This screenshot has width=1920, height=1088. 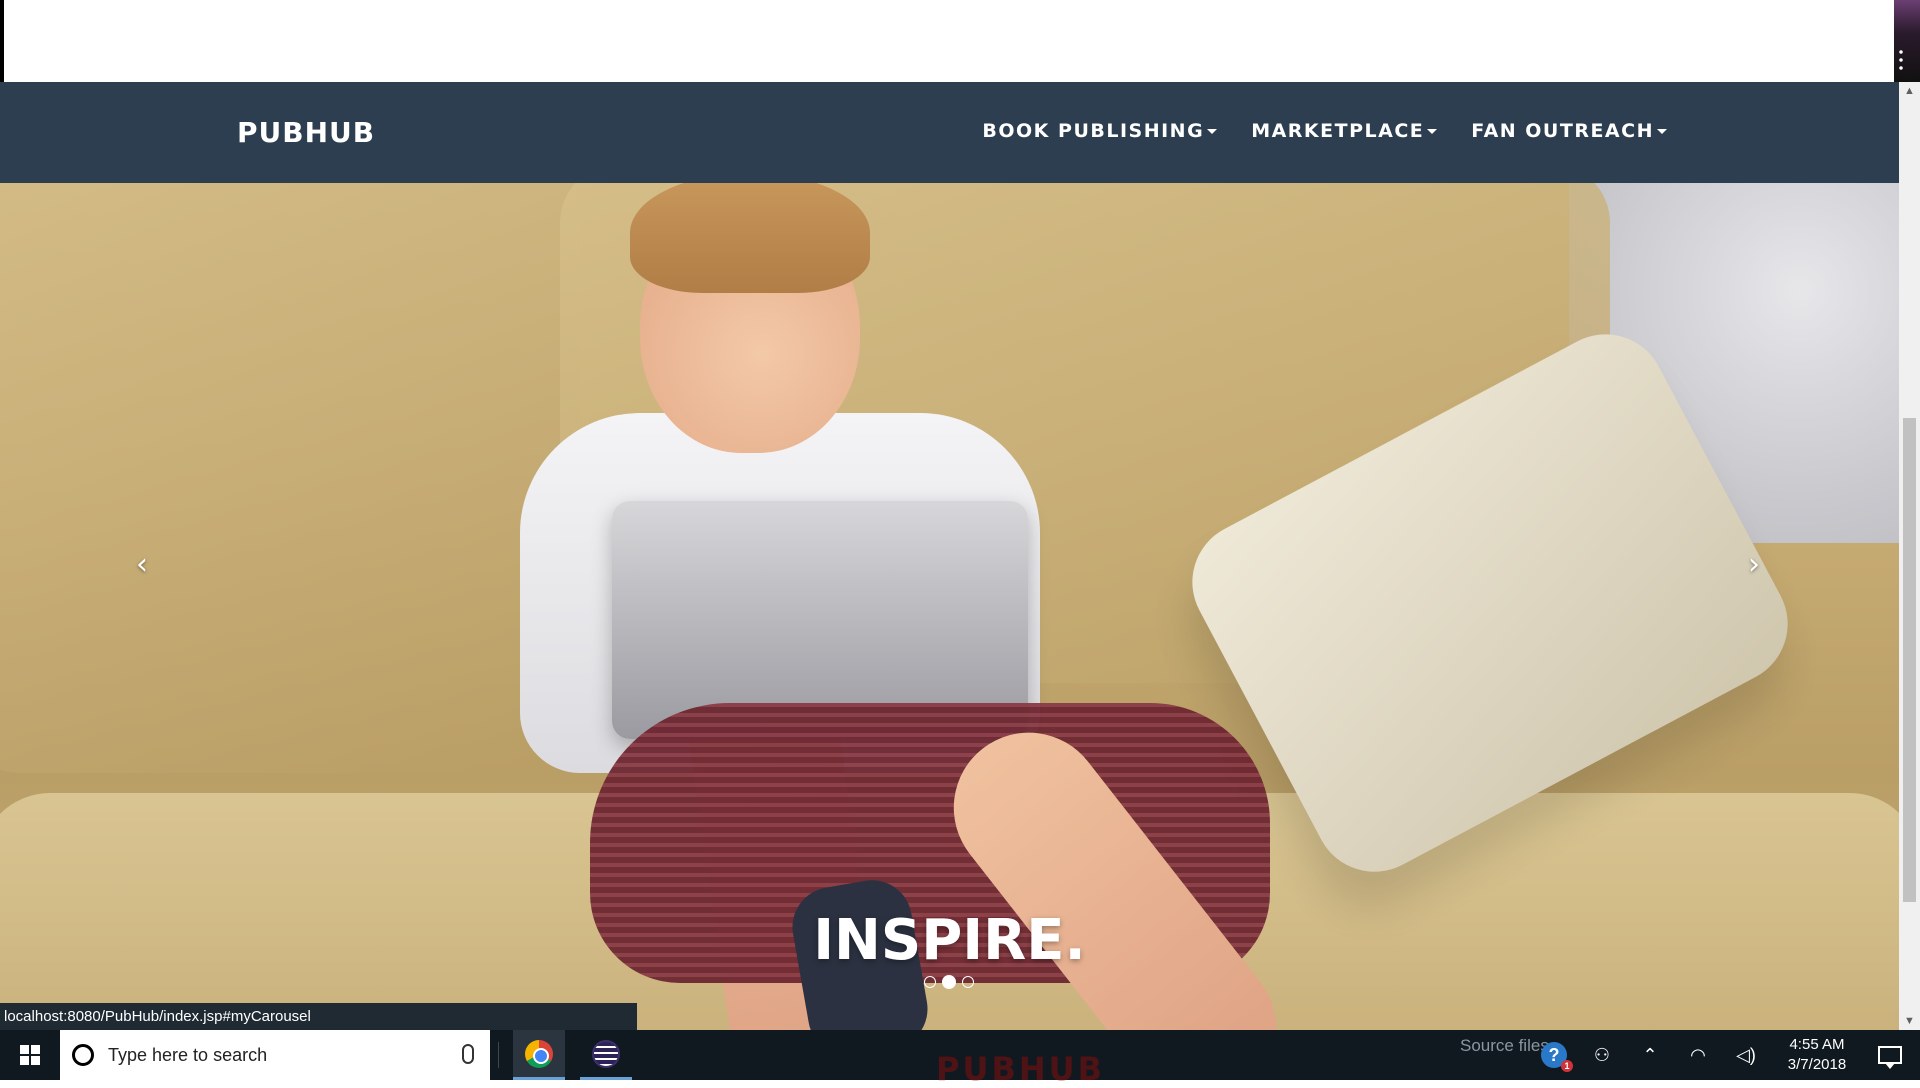 What do you see at coordinates (750, 238) in the screenshot?
I see `hero-image-boy-hair` at bounding box center [750, 238].